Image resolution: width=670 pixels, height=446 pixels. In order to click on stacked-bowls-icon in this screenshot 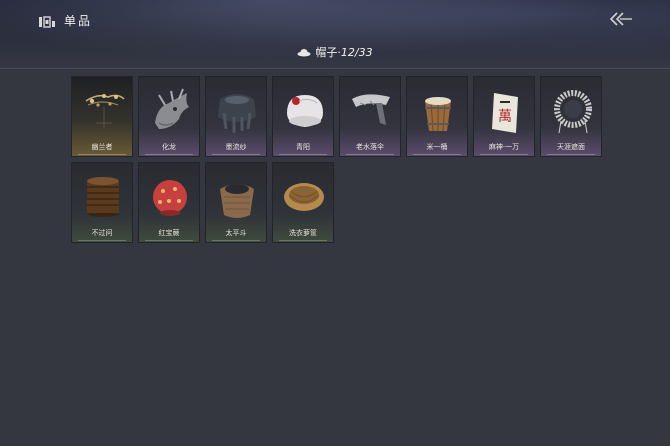, I will do `click(103, 197)`.